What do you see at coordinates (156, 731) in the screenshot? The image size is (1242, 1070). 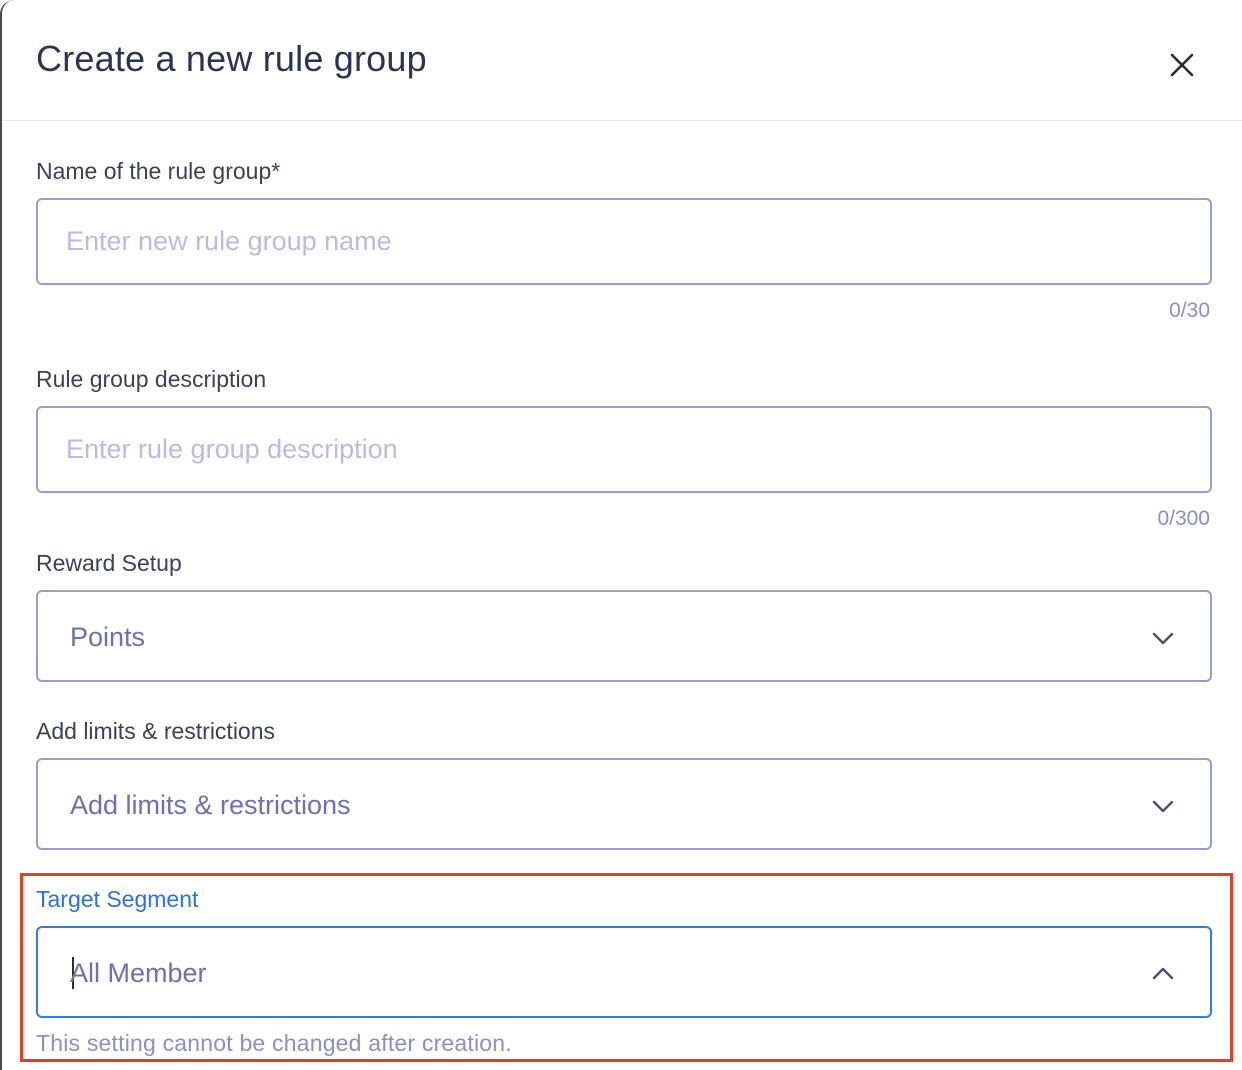 I see `limits-label: Add limits & restrictions` at bounding box center [156, 731].